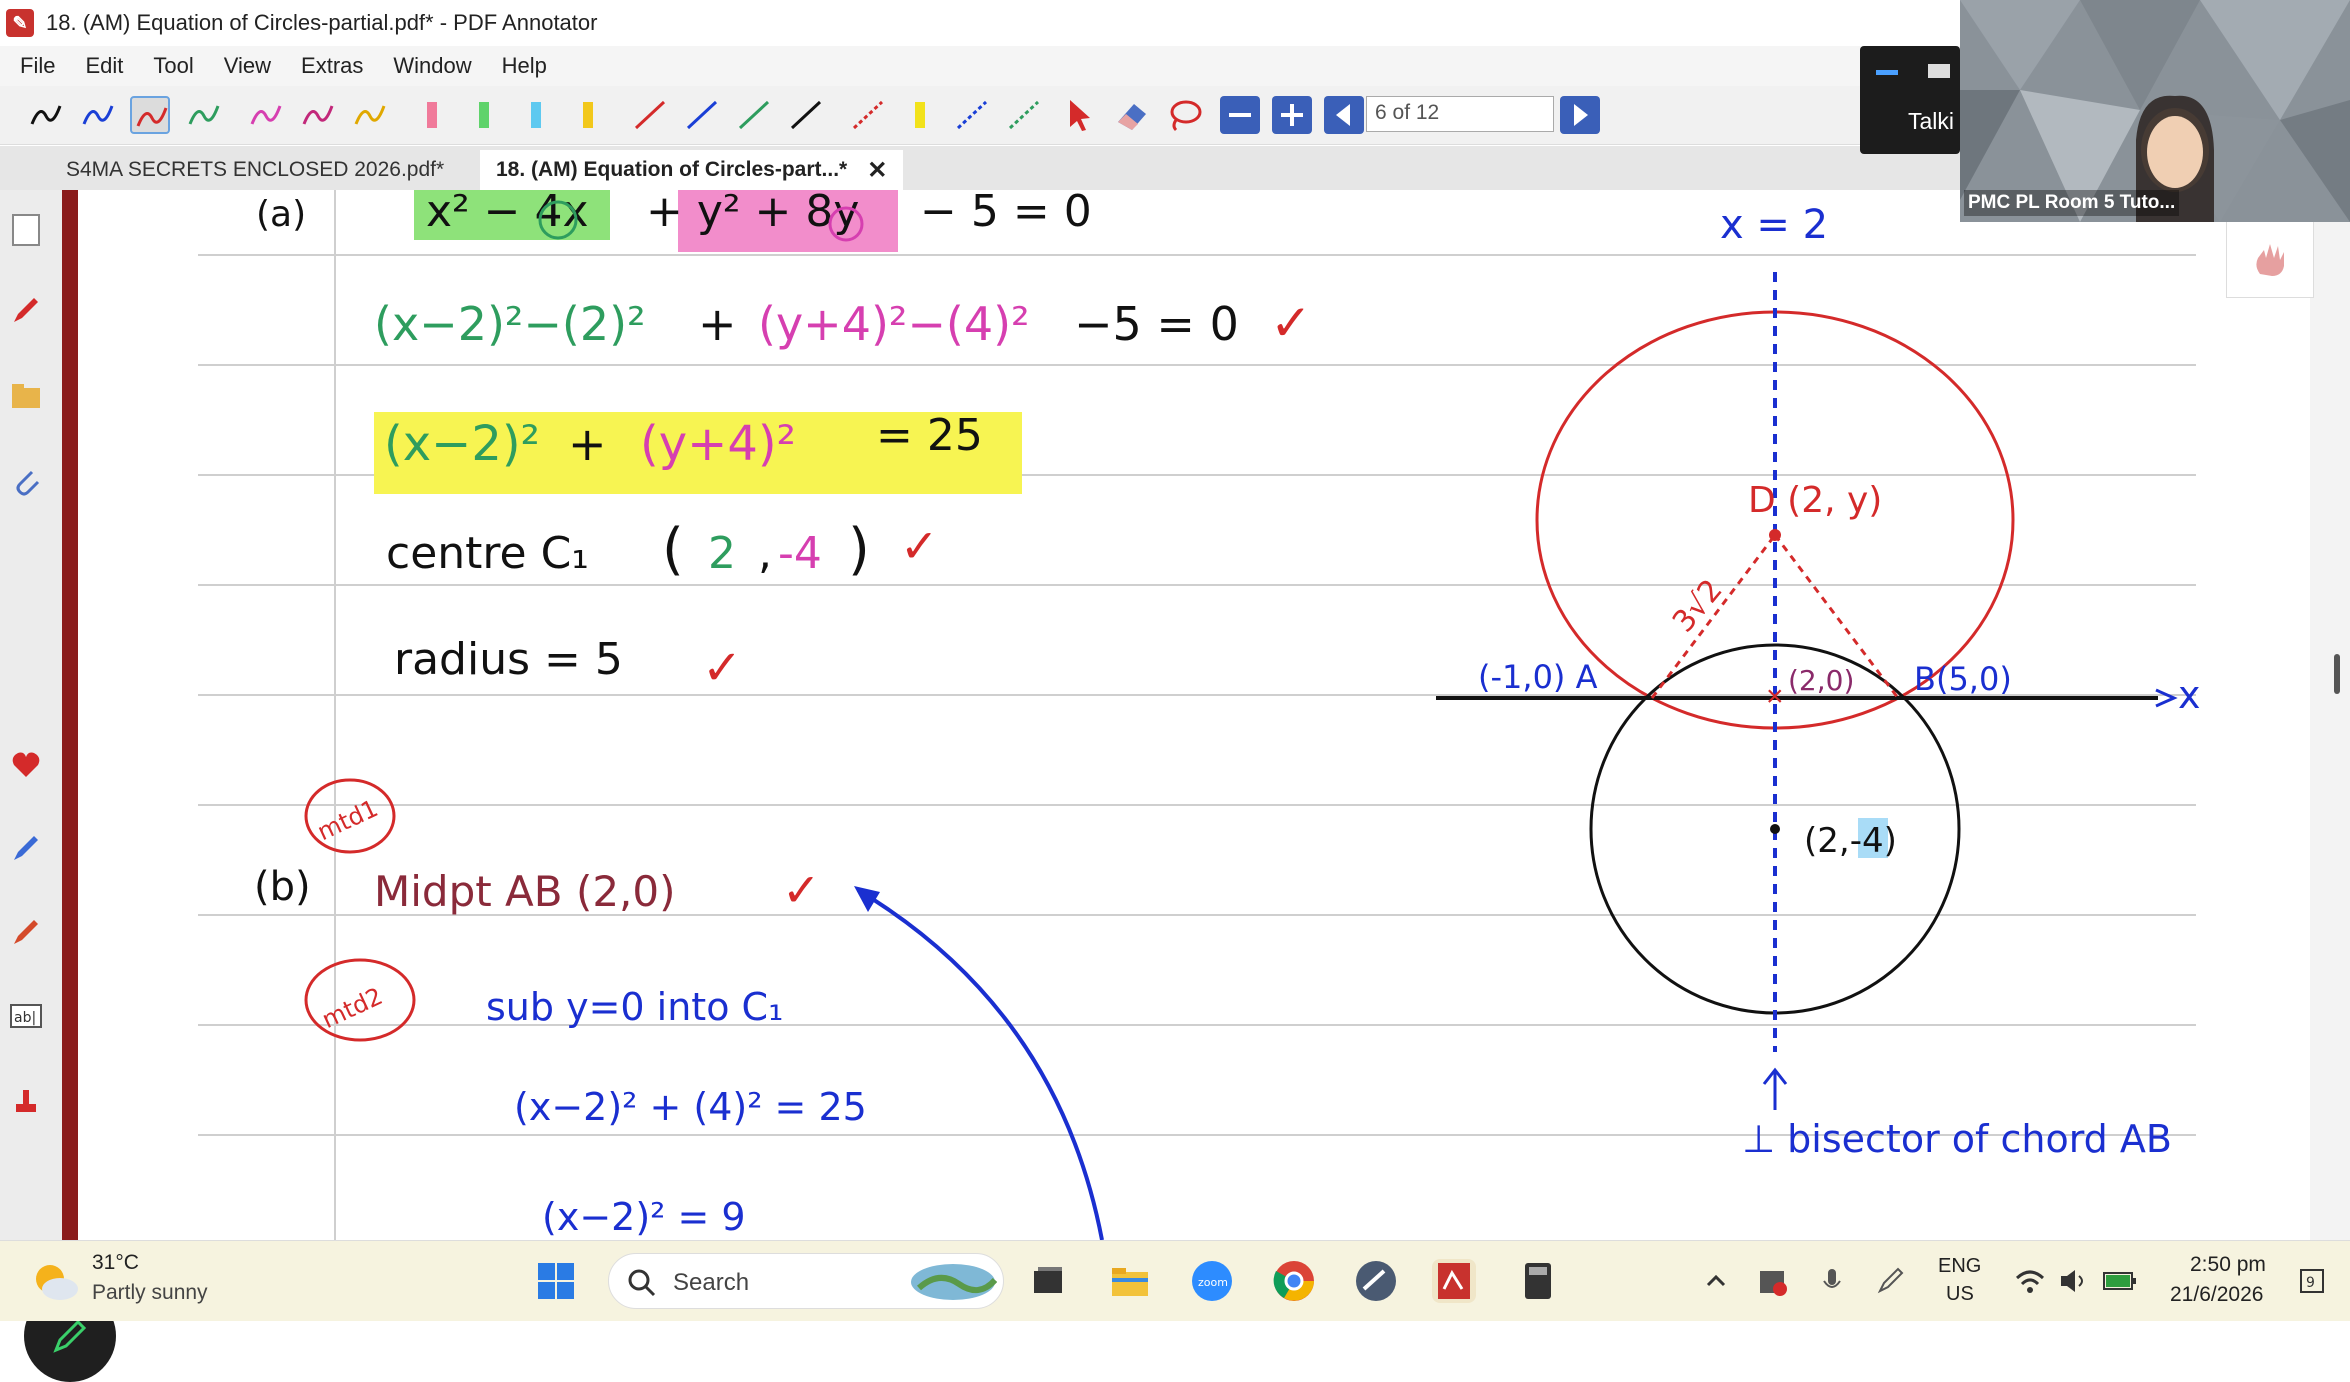 This screenshot has height=1382, width=2350. I want to click on keyboard-layout-indicator: US, so click(1960, 1294).